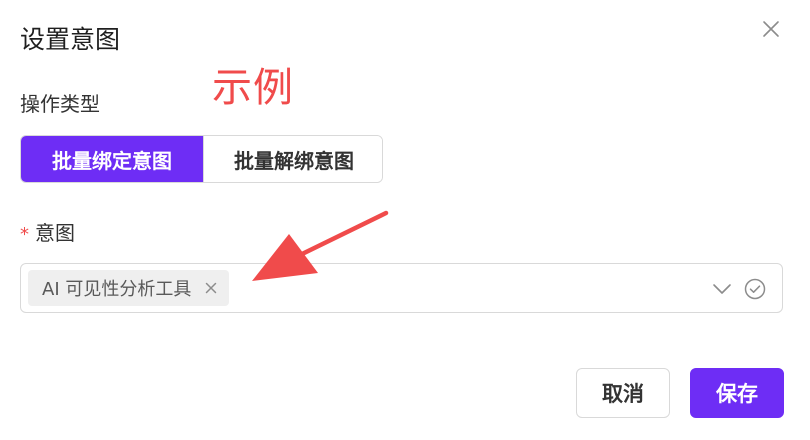 Image resolution: width=810 pixels, height=440 pixels. I want to click on check-circle-icon, so click(755, 289).